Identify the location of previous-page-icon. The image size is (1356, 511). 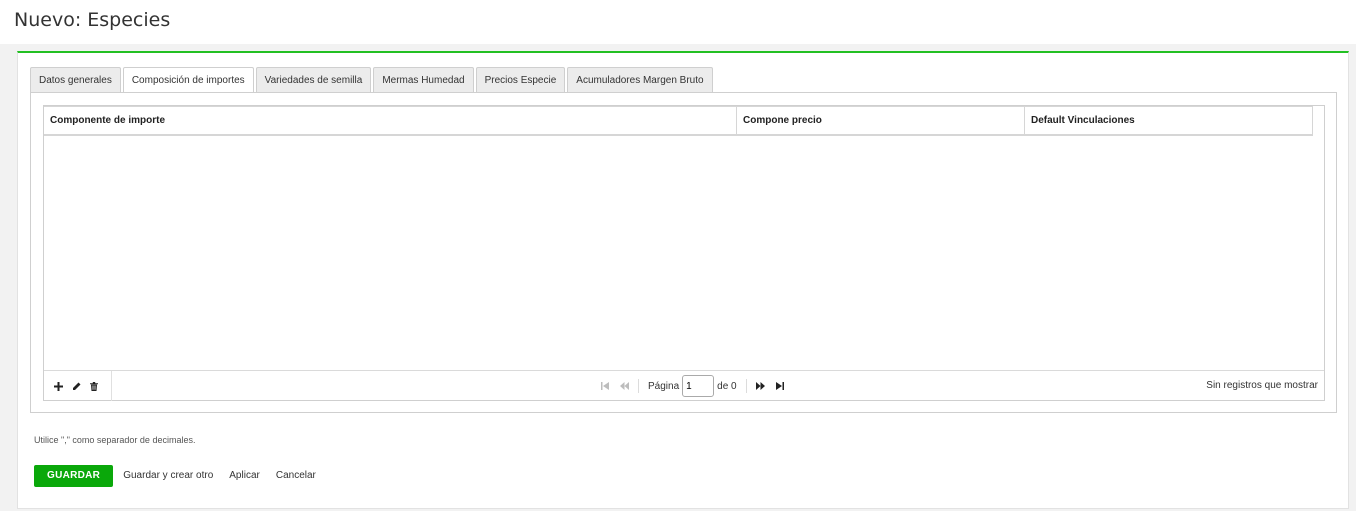
(624, 386).